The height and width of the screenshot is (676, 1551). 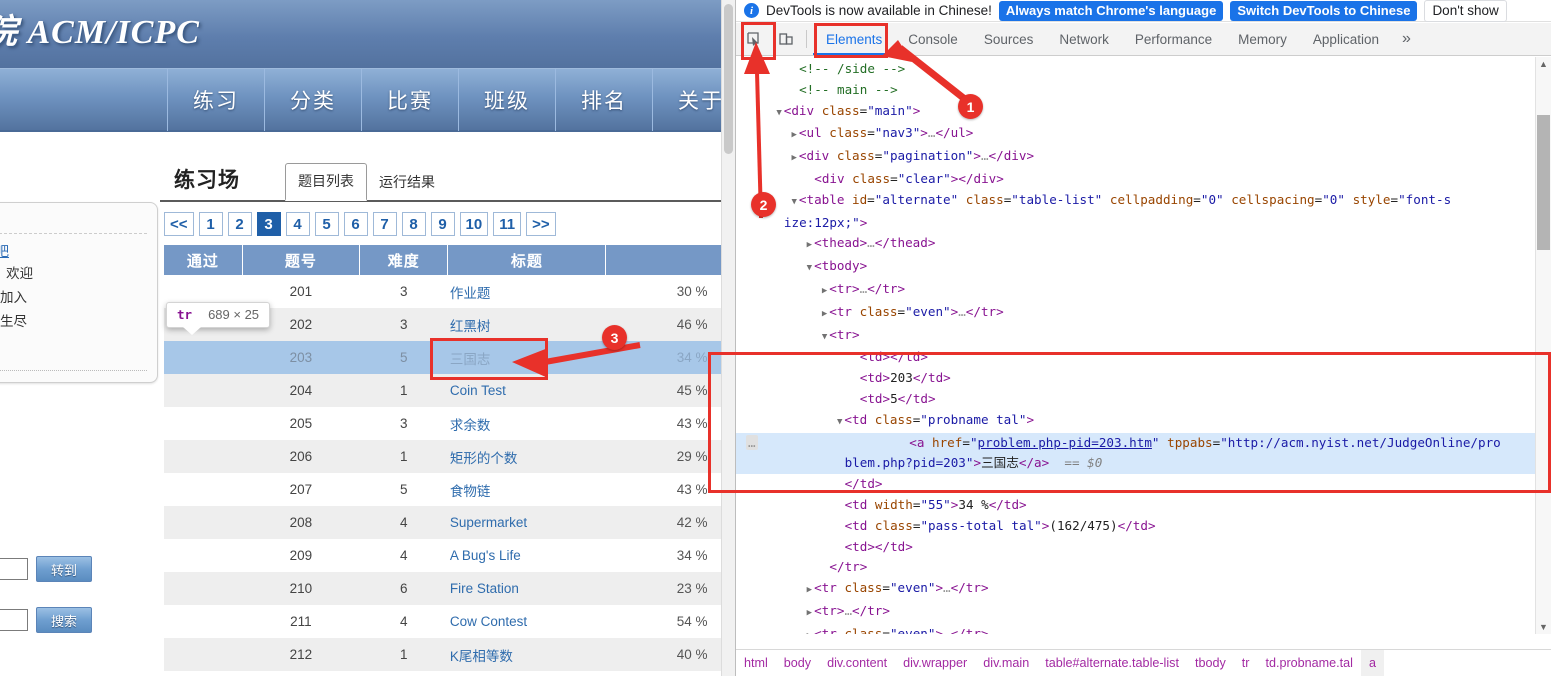 I want to click on page-scrollbar, so click(x=728, y=338).